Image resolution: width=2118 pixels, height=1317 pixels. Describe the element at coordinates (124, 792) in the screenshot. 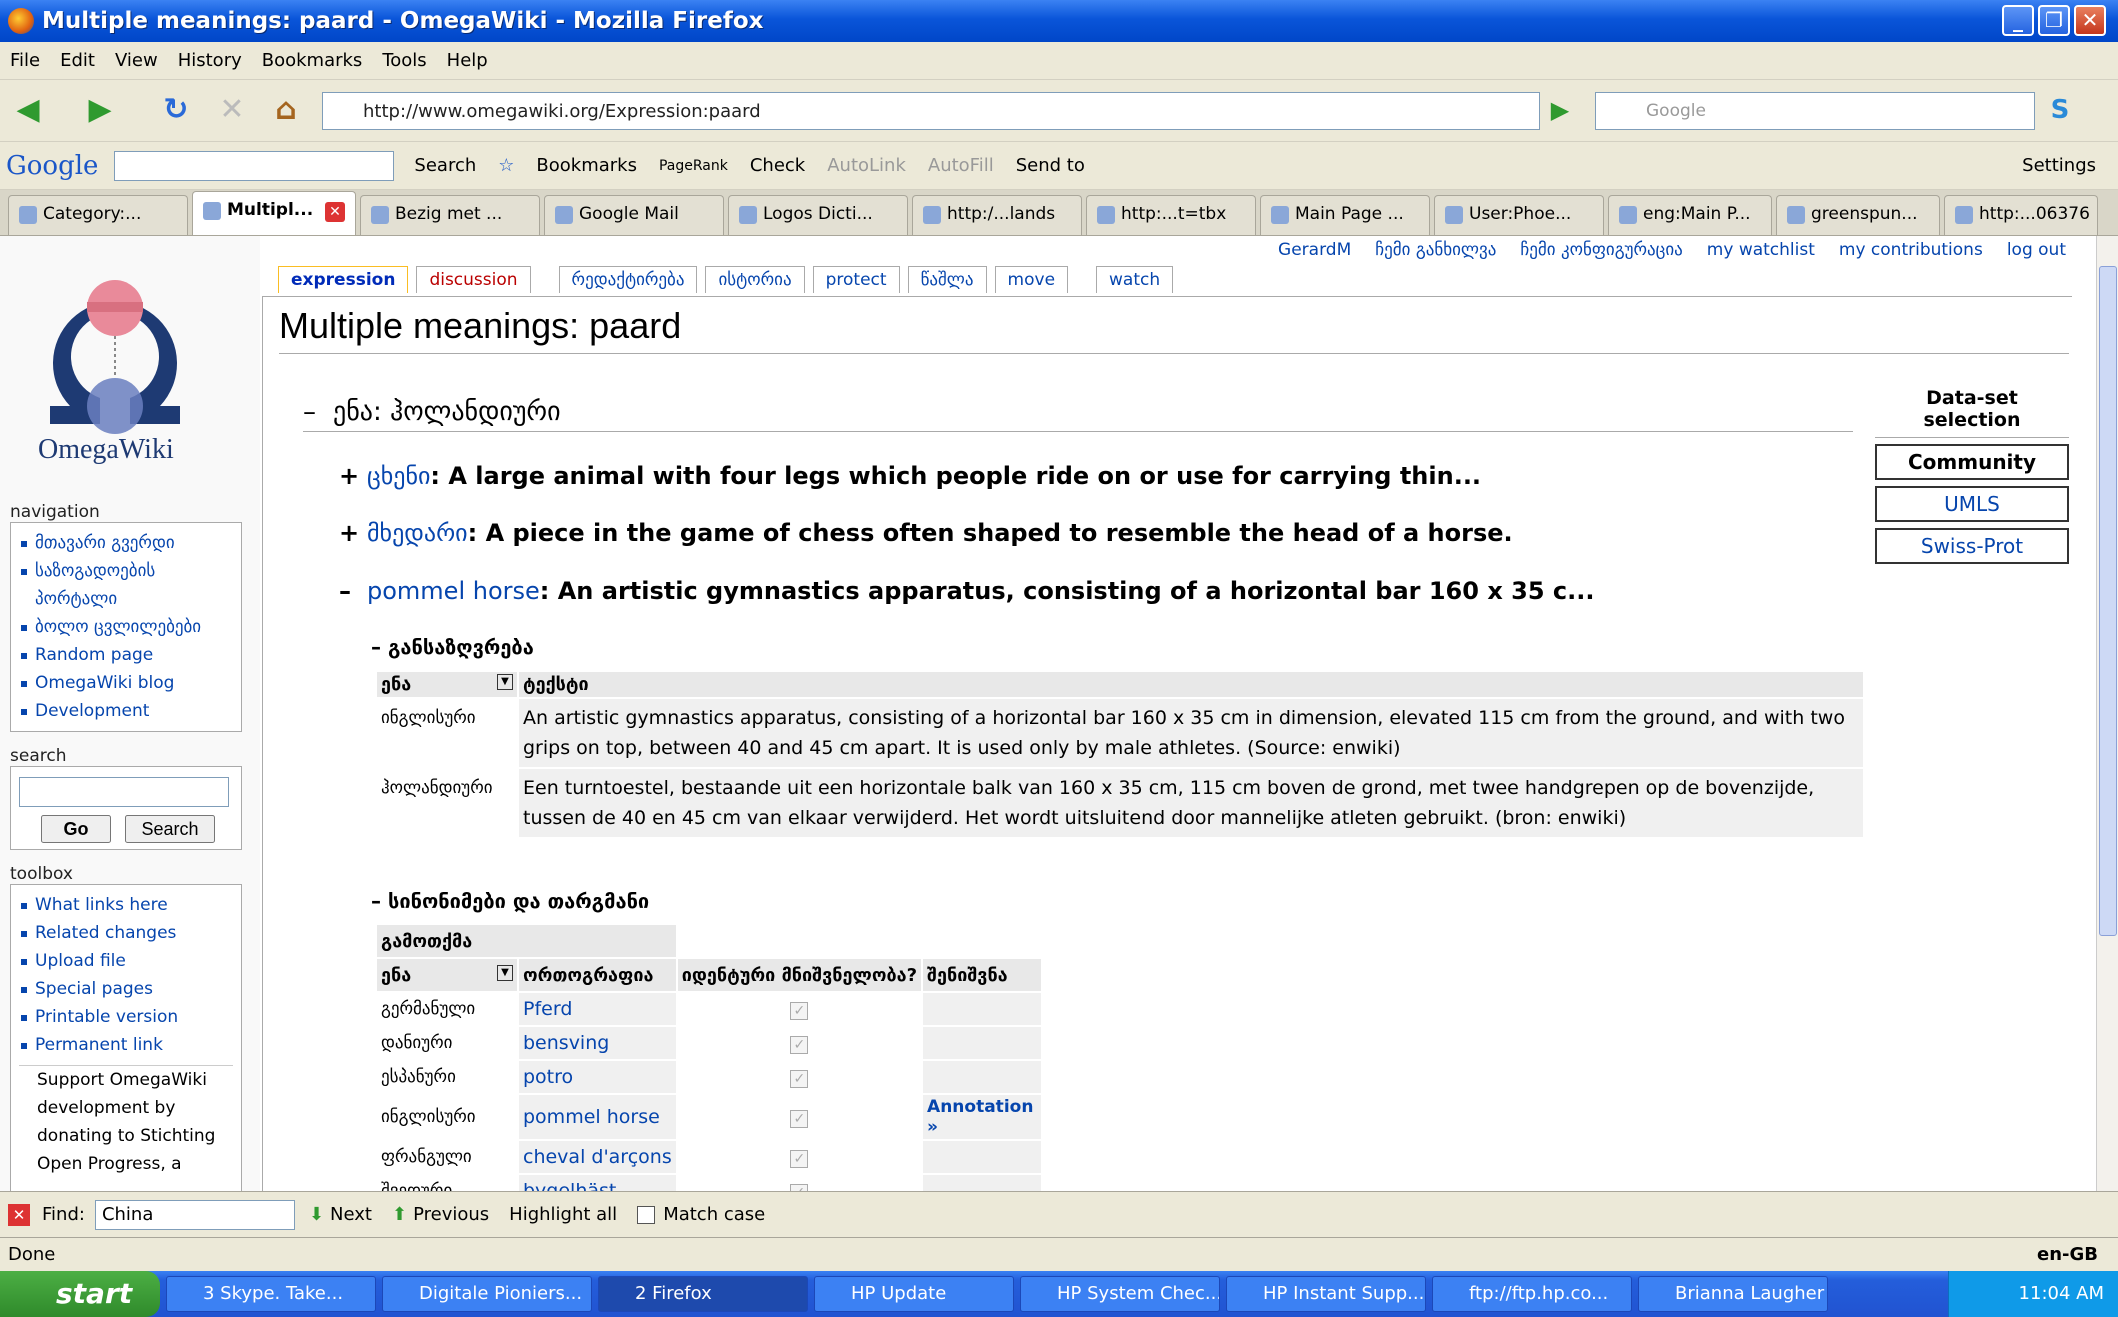

I see `search-input` at that location.